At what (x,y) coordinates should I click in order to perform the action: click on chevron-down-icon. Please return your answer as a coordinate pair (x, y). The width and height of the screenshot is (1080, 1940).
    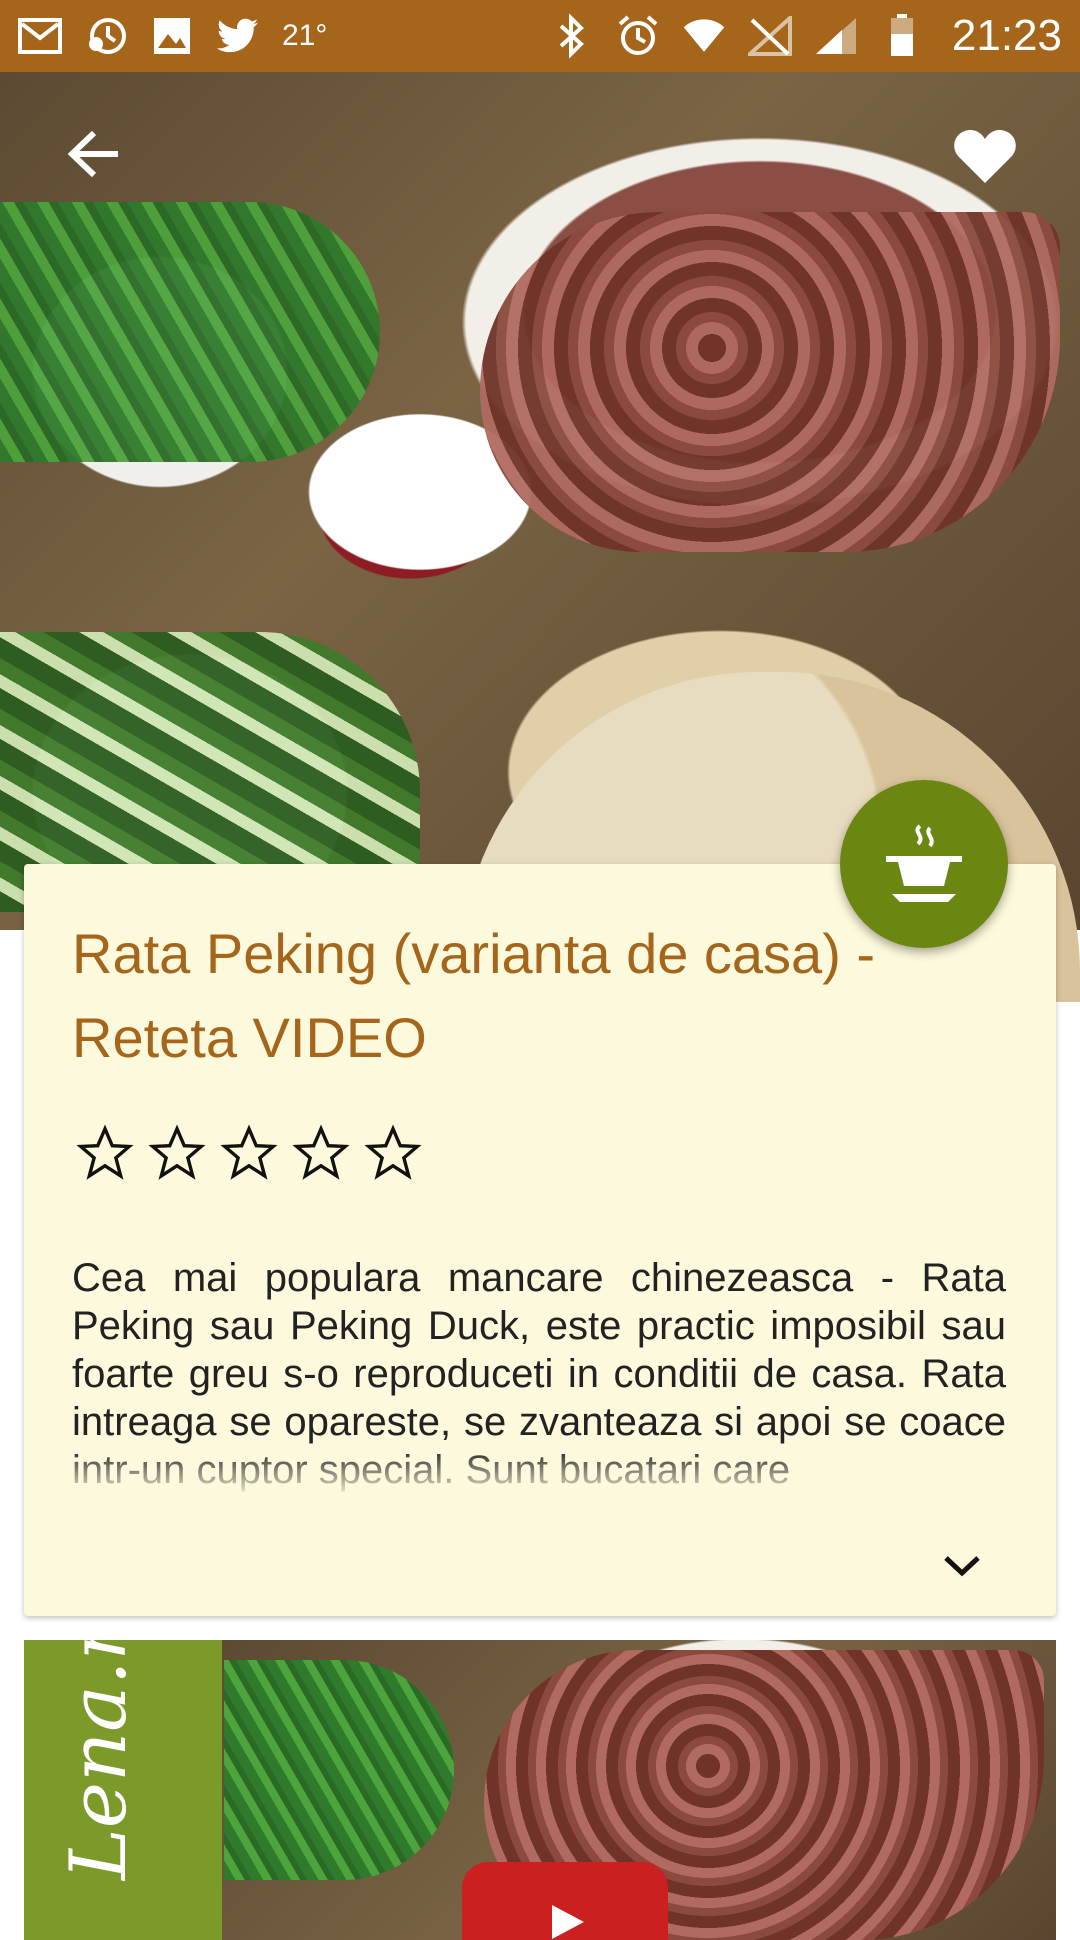
    Looking at the image, I should click on (962, 1566).